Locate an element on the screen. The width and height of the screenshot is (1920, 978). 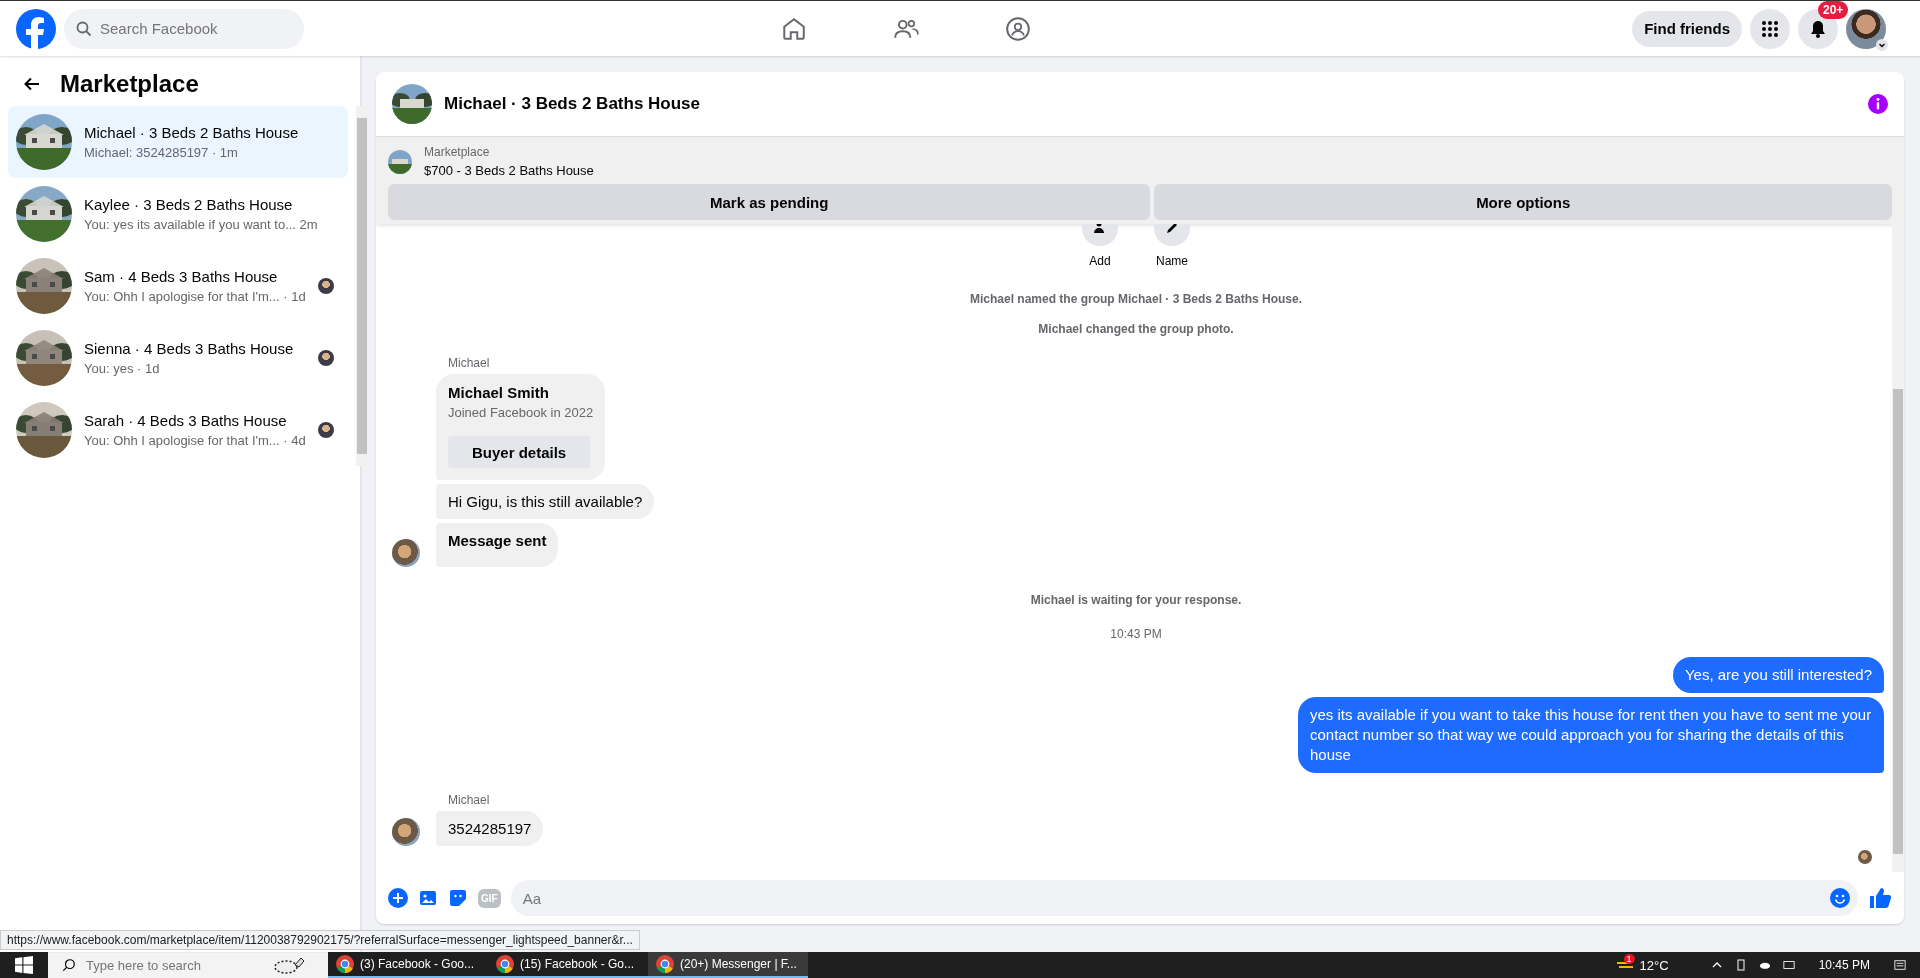
find-friends-button: Find friends is located at coordinates (1687, 28).